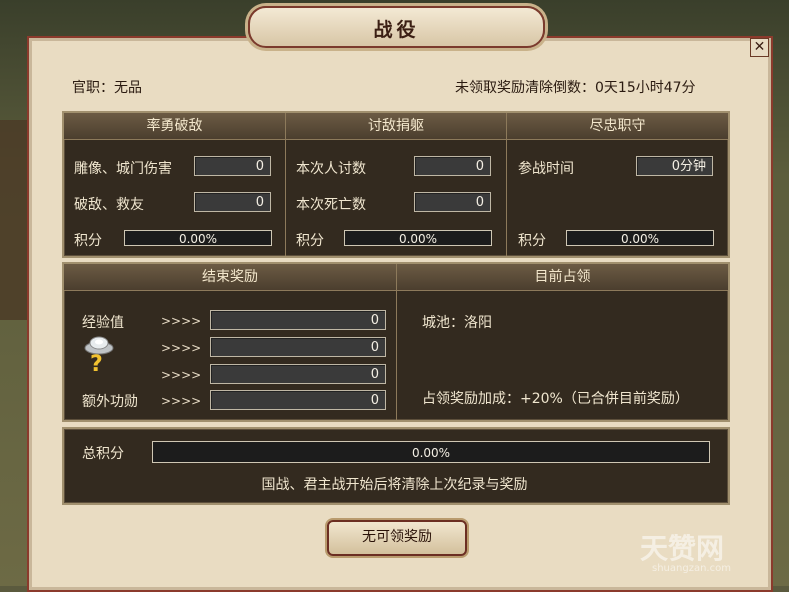  I want to click on statue-gate-damage-value: 0, so click(232, 166).